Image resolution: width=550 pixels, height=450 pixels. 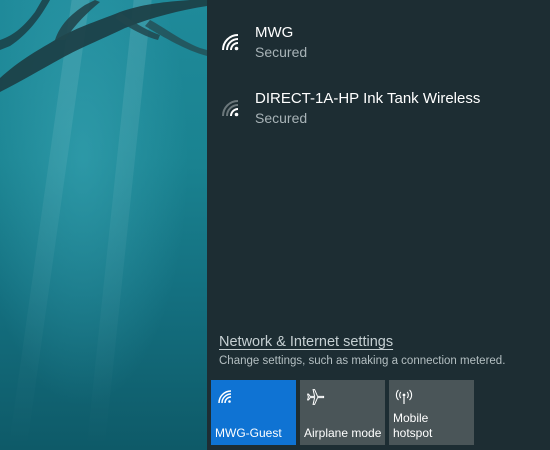 What do you see at coordinates (230, 108) in the screenshot?
I see `wifi-weak-icon` at bounding box center [230, 108].